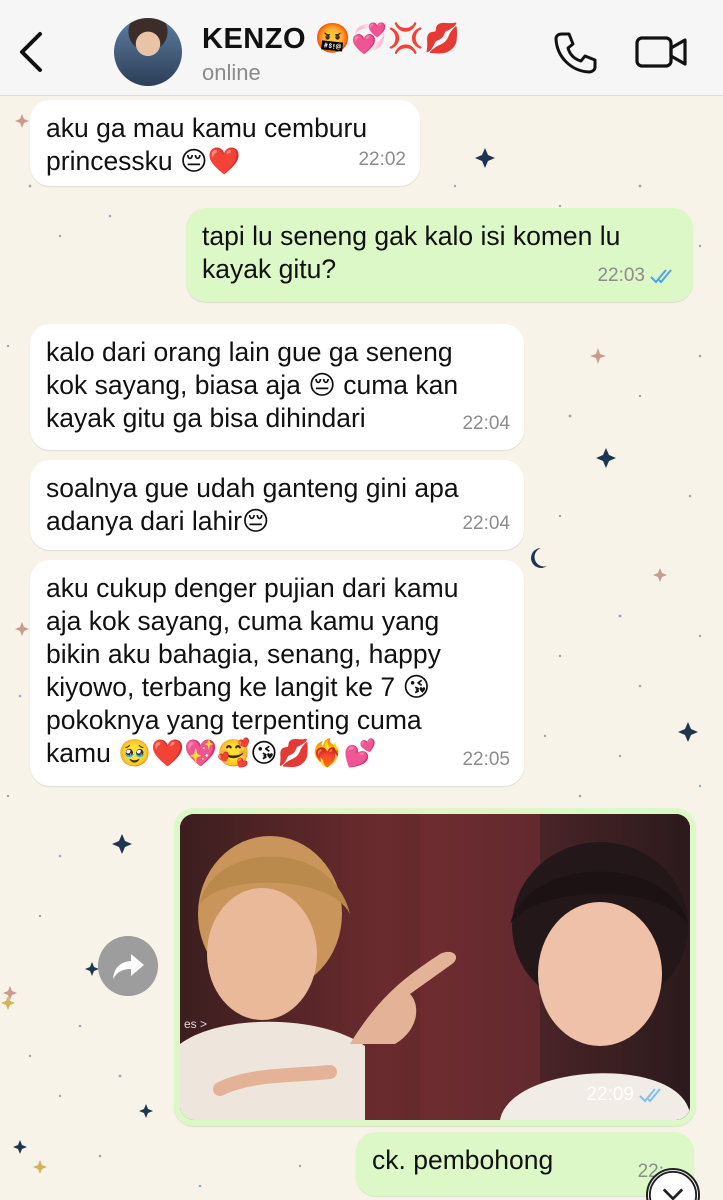 This screenshot has height=1200, width=723. I want to click on message-outgoing: ck. pembohong 22:, so click(525, 1164).